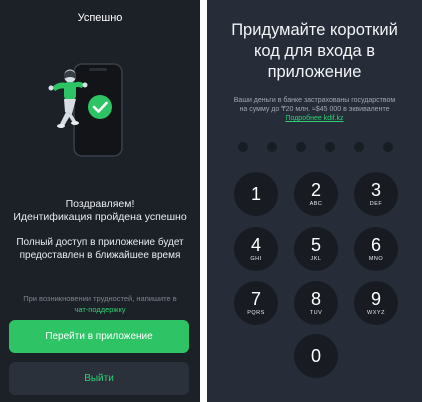 The width and height of the screenshot is (422, 402). I want to click on key-letters: TUV, so click(316, 312).